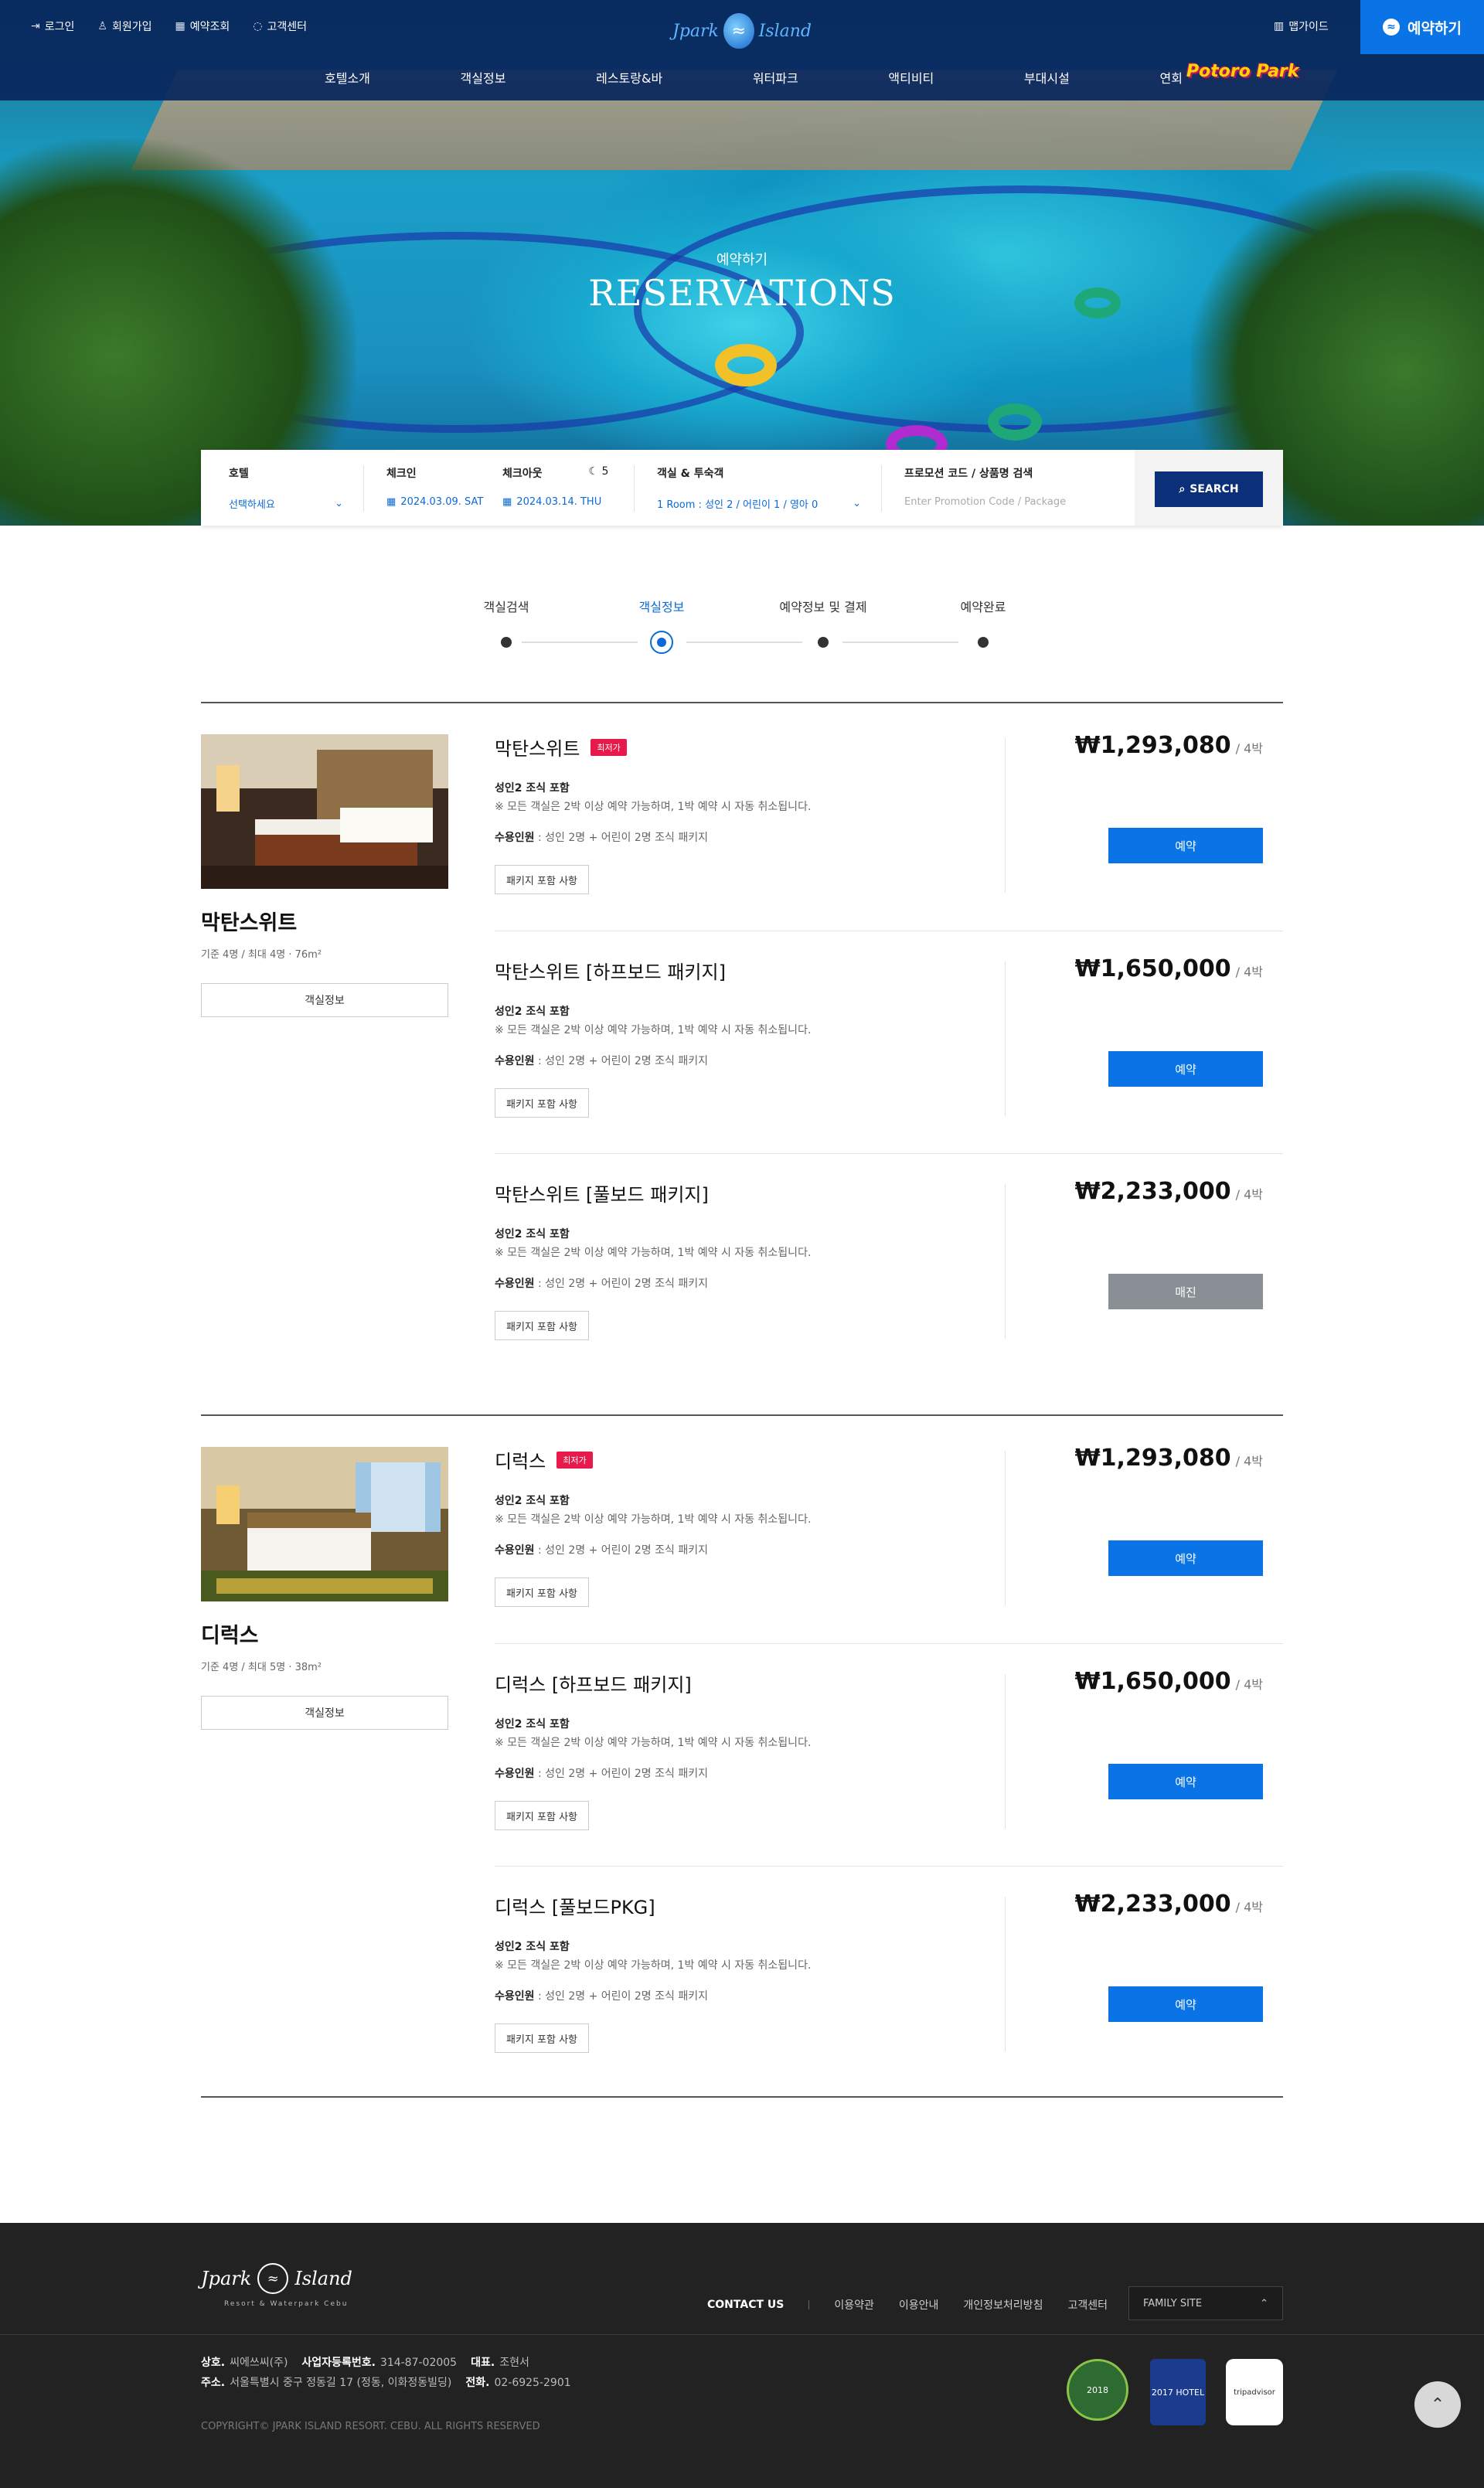  Describe the element at coordinates (1182, 489) in the screenshot. I see `search-icon: ⌕` at that location.